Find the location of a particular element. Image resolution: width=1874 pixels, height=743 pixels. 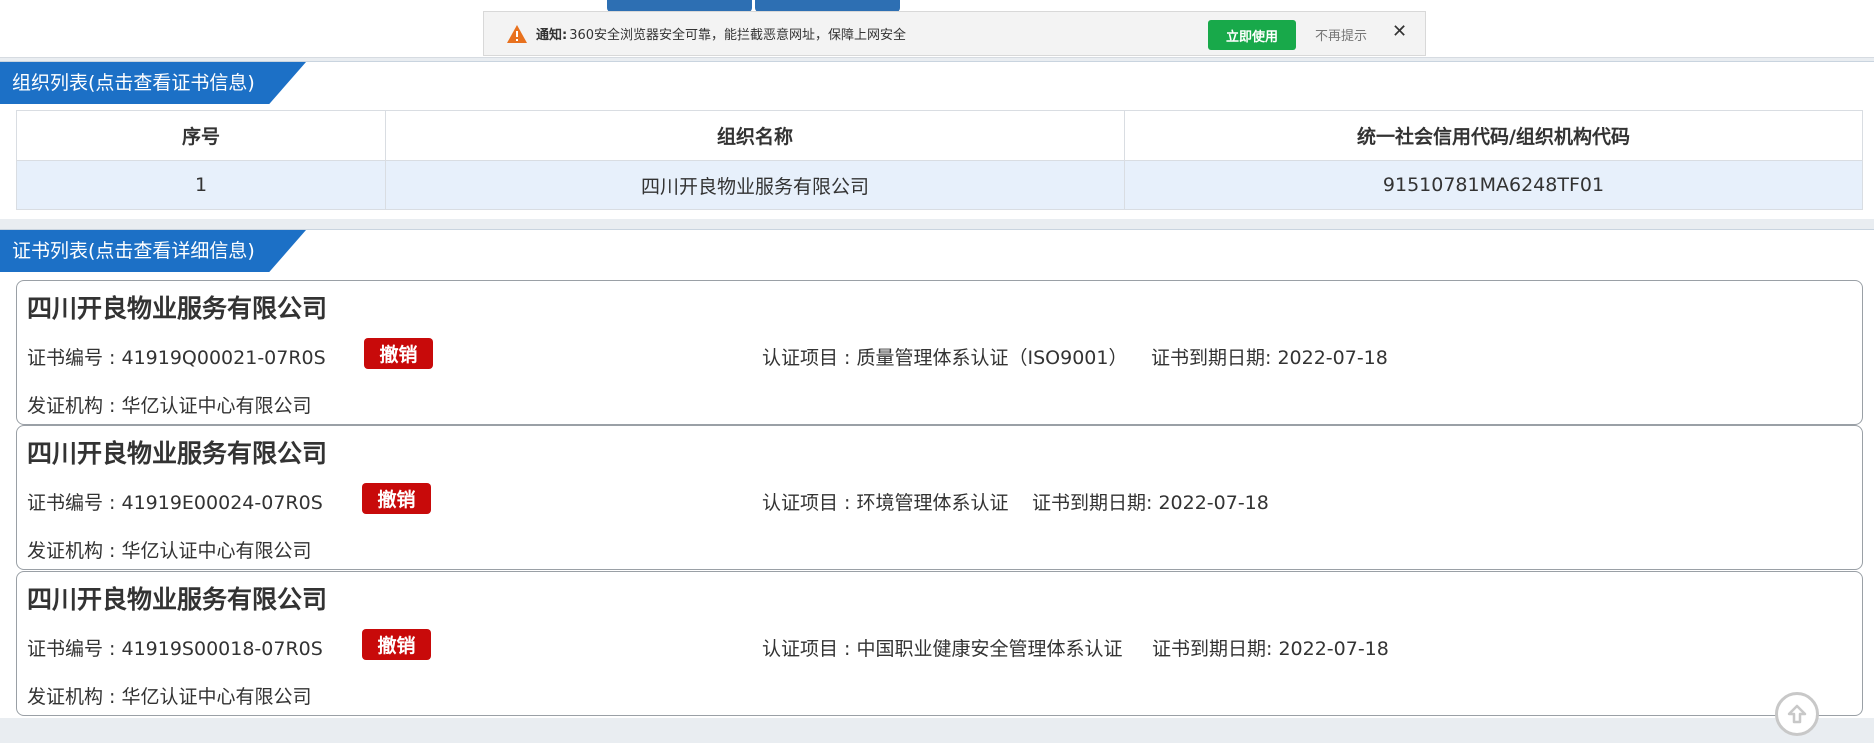

arrow-up-circle-icon is located at coordinates (1797, 714).